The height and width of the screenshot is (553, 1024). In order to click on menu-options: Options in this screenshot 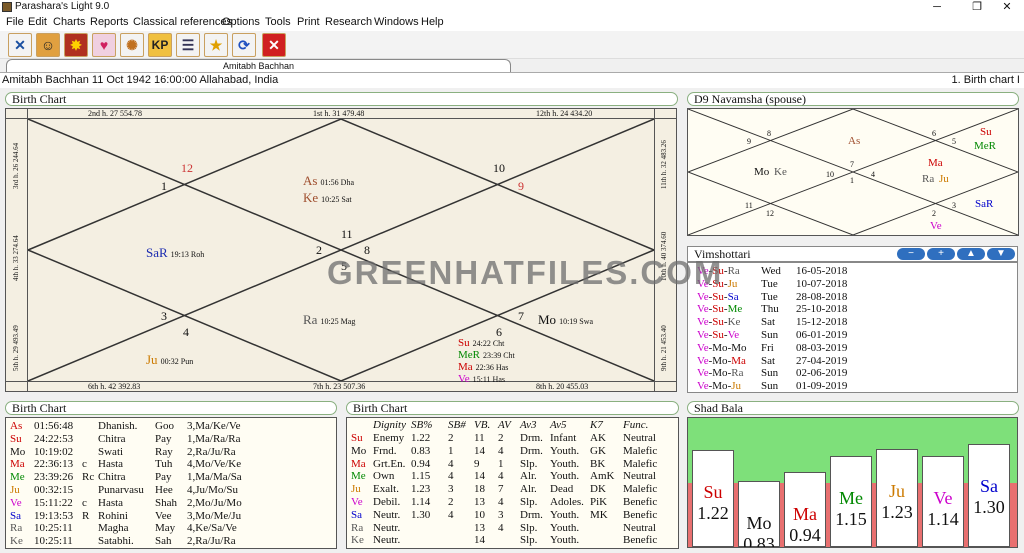, I will do `click(241, 22)`.